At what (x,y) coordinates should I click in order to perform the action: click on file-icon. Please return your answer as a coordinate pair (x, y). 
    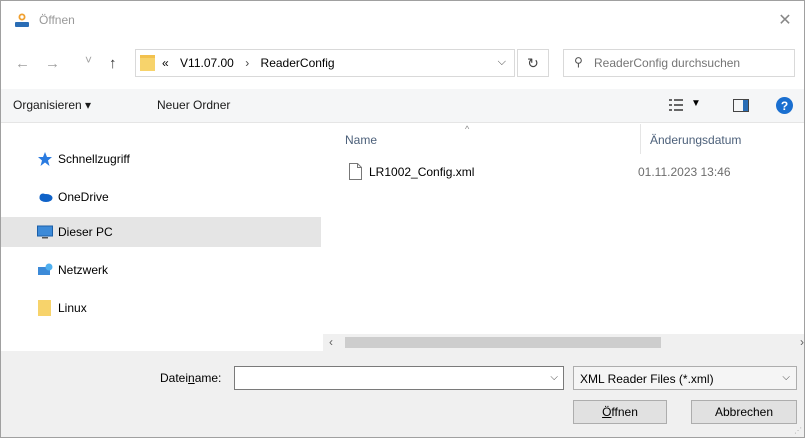
    Looking at the image, I should click on (355, 171).